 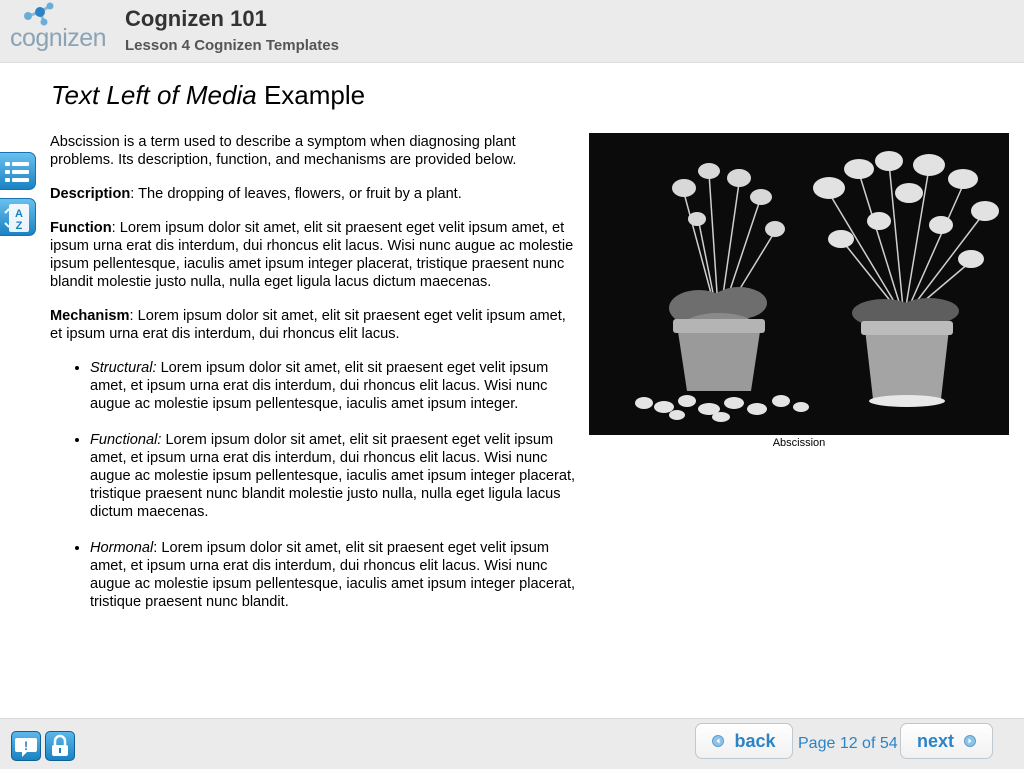 What do you see at coordinates (154, 95) in the screenshot?
I see `page-title-italic: Text Left of Media` at bounding box center [154, 95].